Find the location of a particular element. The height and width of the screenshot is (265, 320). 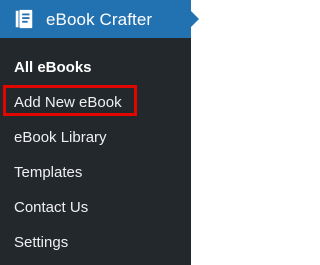

menu-header-title: eBook Crafter is located at coordinates (99, 19).